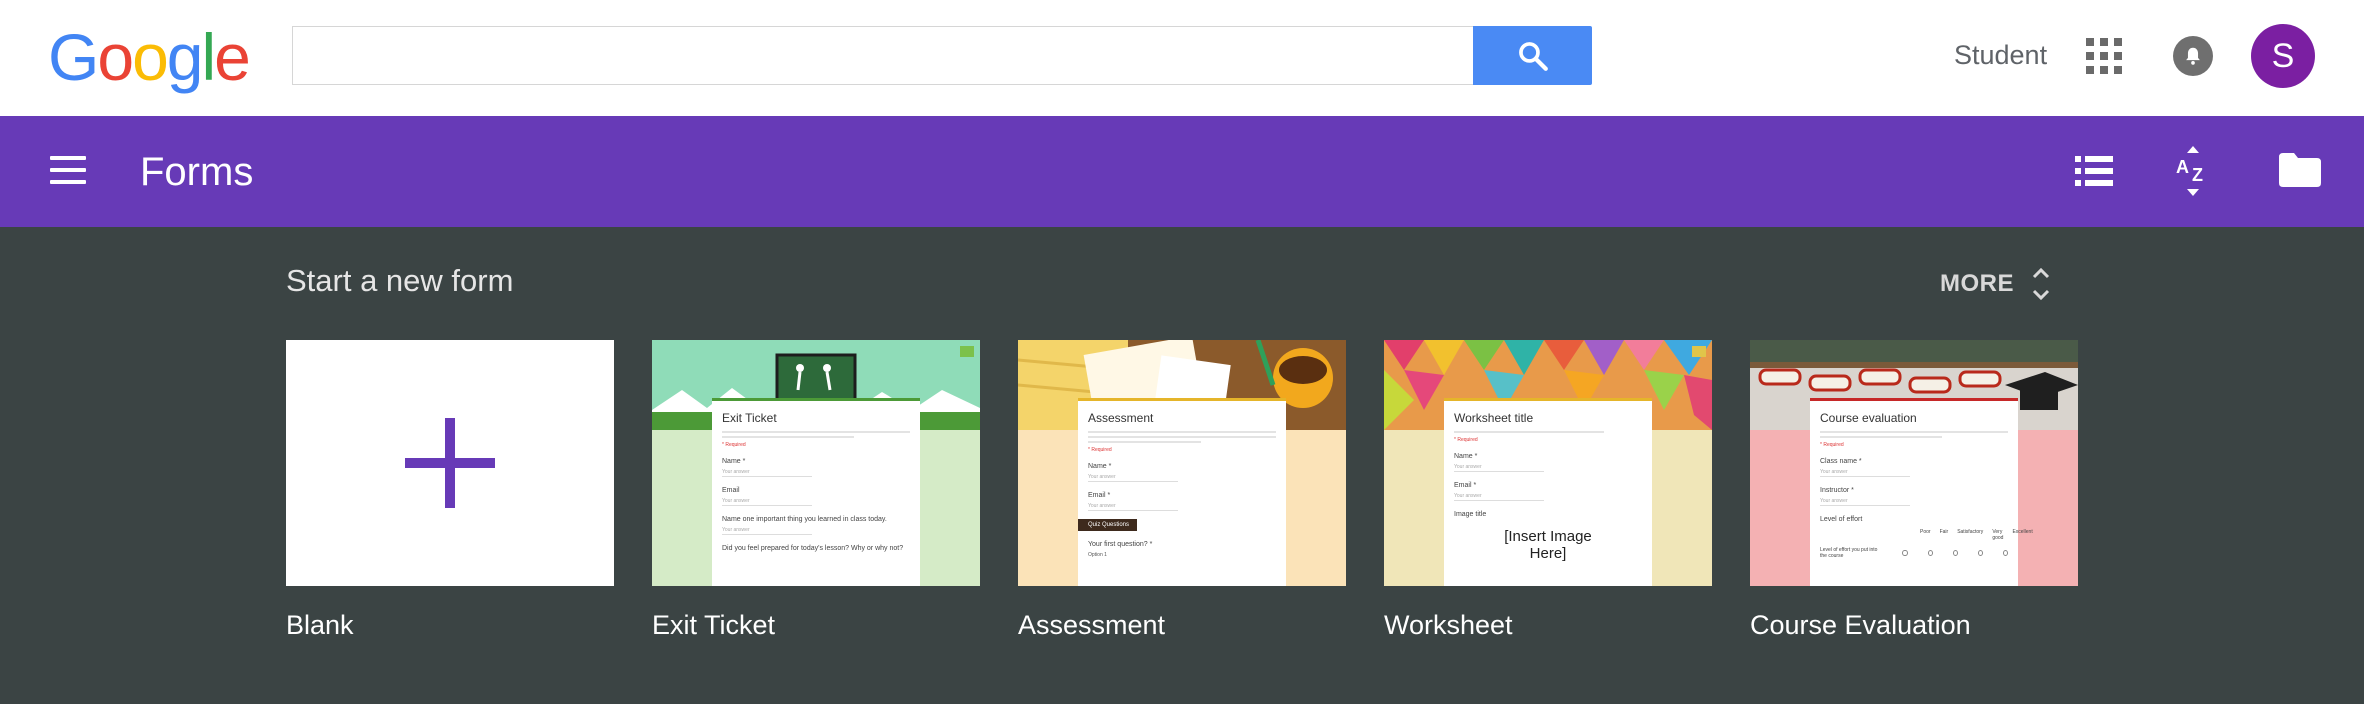  Describe the element at coordinates (209, 57) in the screenshot. I see `logo-letter: l` at that location.